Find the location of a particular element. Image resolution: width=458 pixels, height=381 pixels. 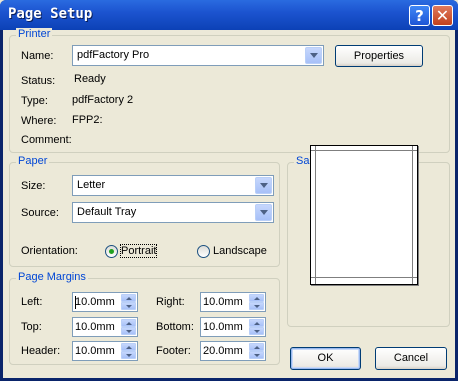

printer-name-value: pdfFactory Pro is located at coordinates (113, 55).